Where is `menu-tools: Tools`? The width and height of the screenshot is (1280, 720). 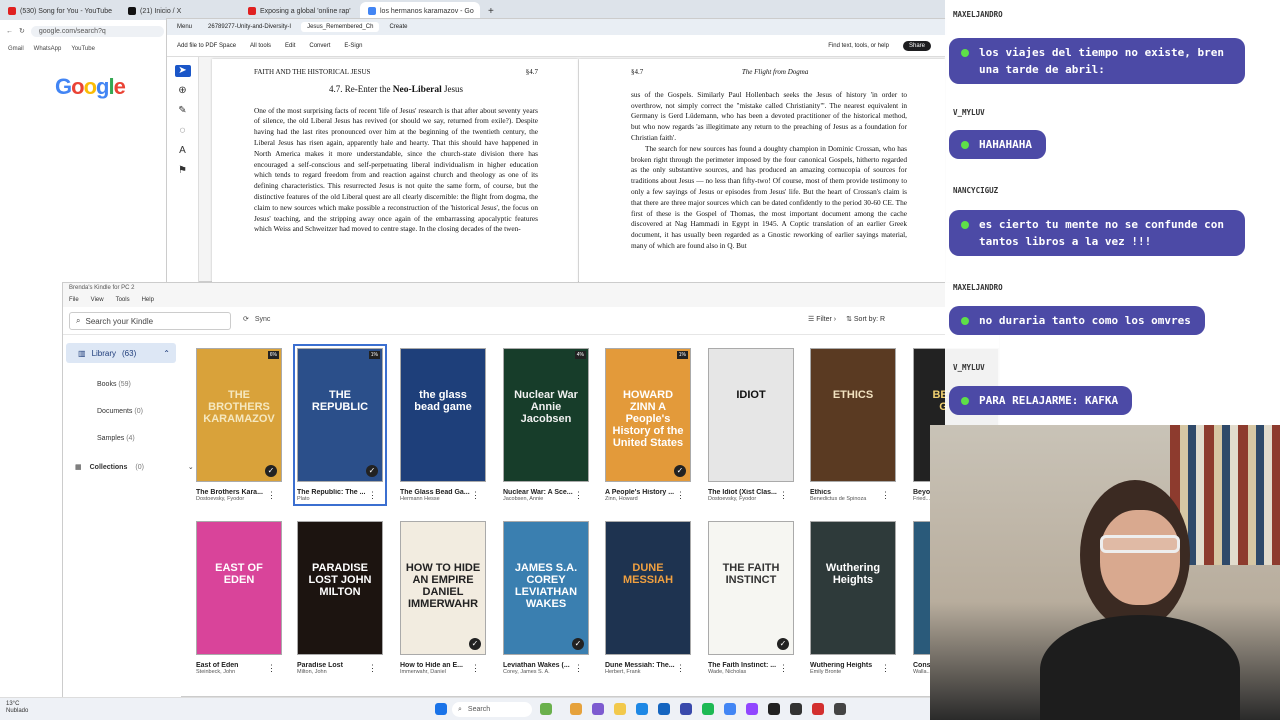
menu-tools: Tools is located at coordinates (123, 301).